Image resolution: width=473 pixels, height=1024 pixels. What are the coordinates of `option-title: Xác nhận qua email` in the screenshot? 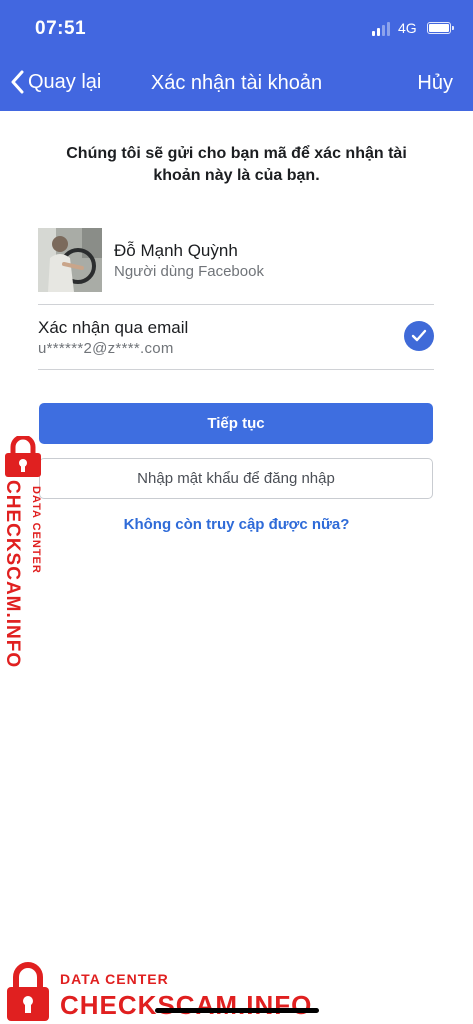 It's located at (113, 327).